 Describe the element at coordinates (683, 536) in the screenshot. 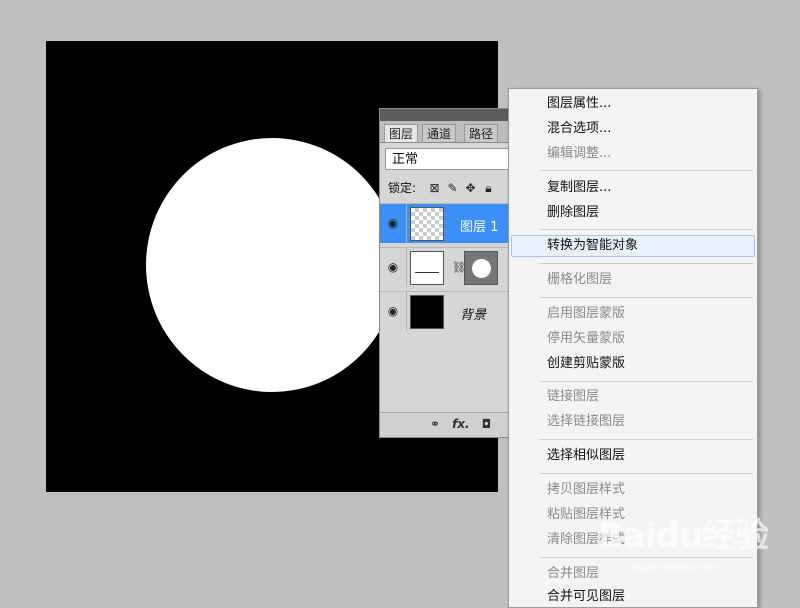

I see `baidu-watermark: Baidu经验` at that location.